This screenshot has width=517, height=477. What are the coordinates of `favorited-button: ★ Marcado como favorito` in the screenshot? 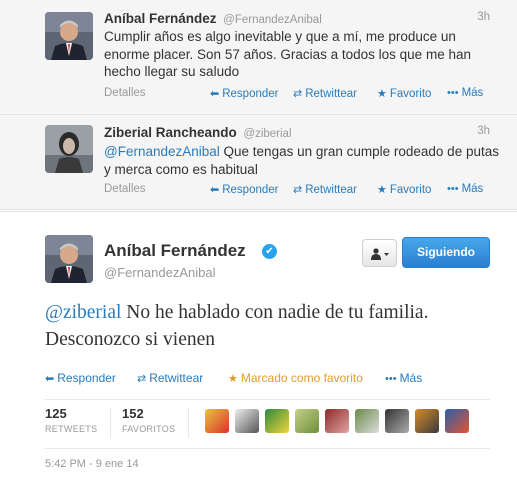 It's located at (295, 378).